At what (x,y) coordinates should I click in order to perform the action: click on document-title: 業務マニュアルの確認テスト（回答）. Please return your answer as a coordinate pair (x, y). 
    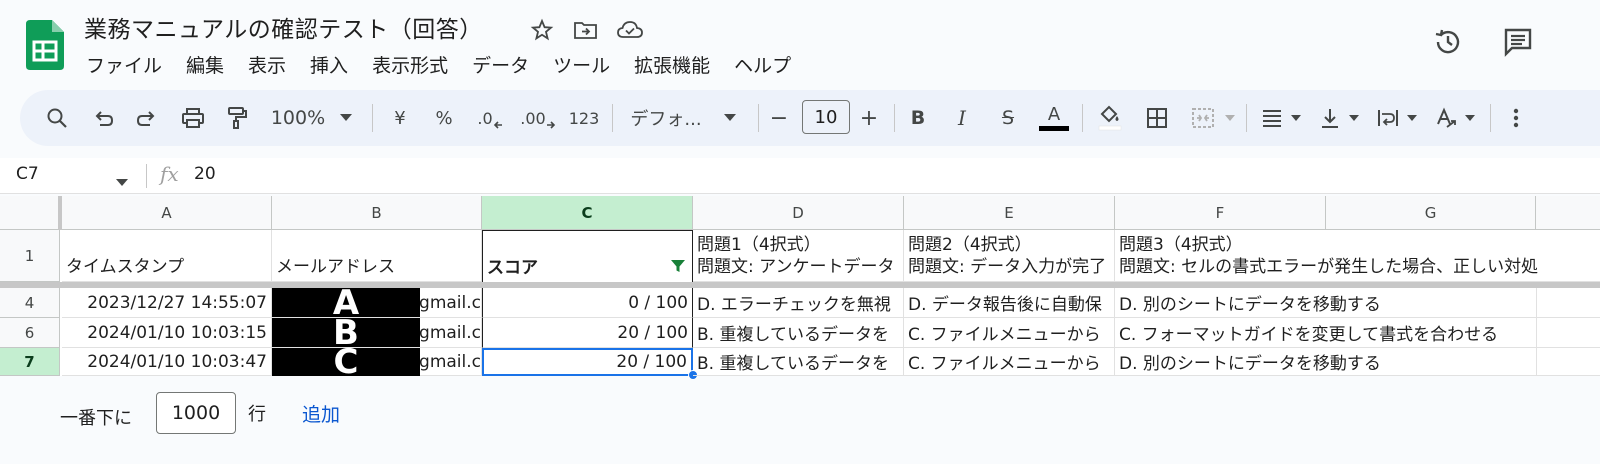
    Looking at the image, I should click on (283, 27).